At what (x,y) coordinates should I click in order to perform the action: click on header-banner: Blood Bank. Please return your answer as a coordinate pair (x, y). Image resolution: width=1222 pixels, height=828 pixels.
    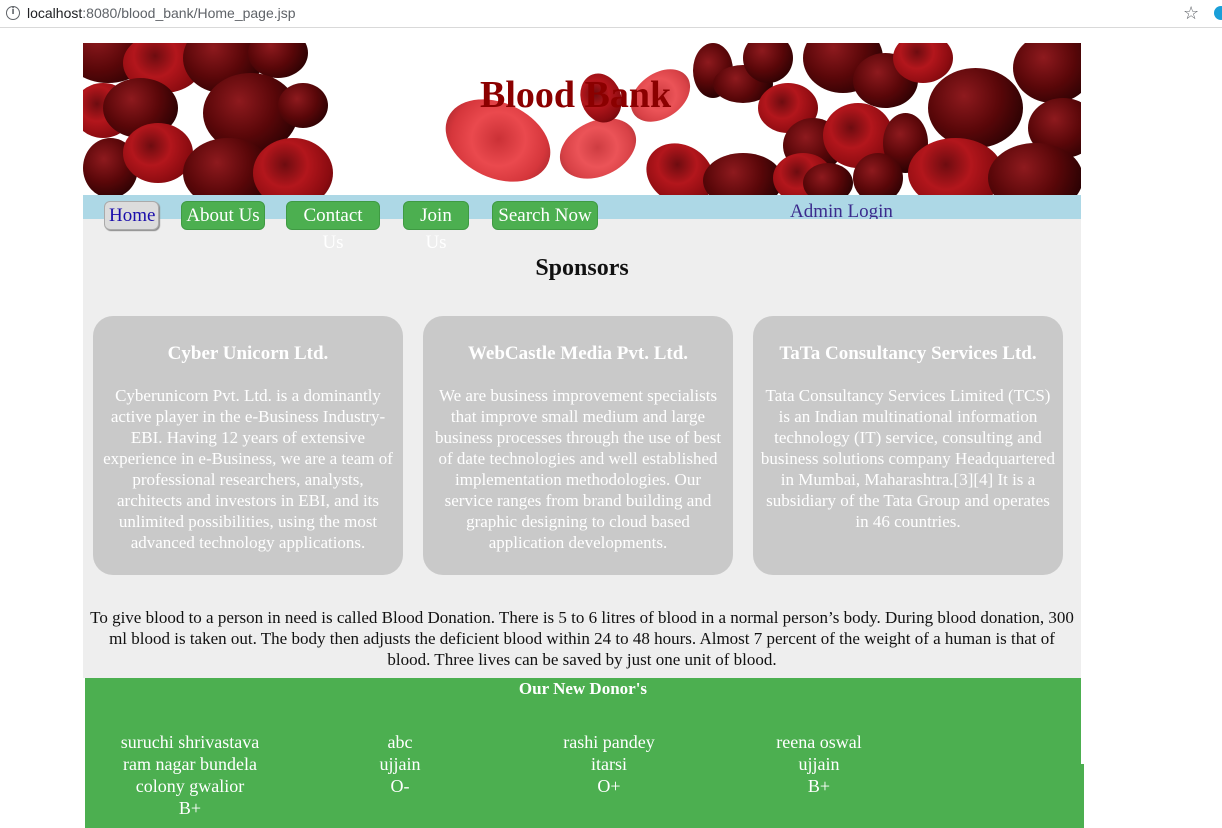
    Looking at the image, I should click on (582, 119).